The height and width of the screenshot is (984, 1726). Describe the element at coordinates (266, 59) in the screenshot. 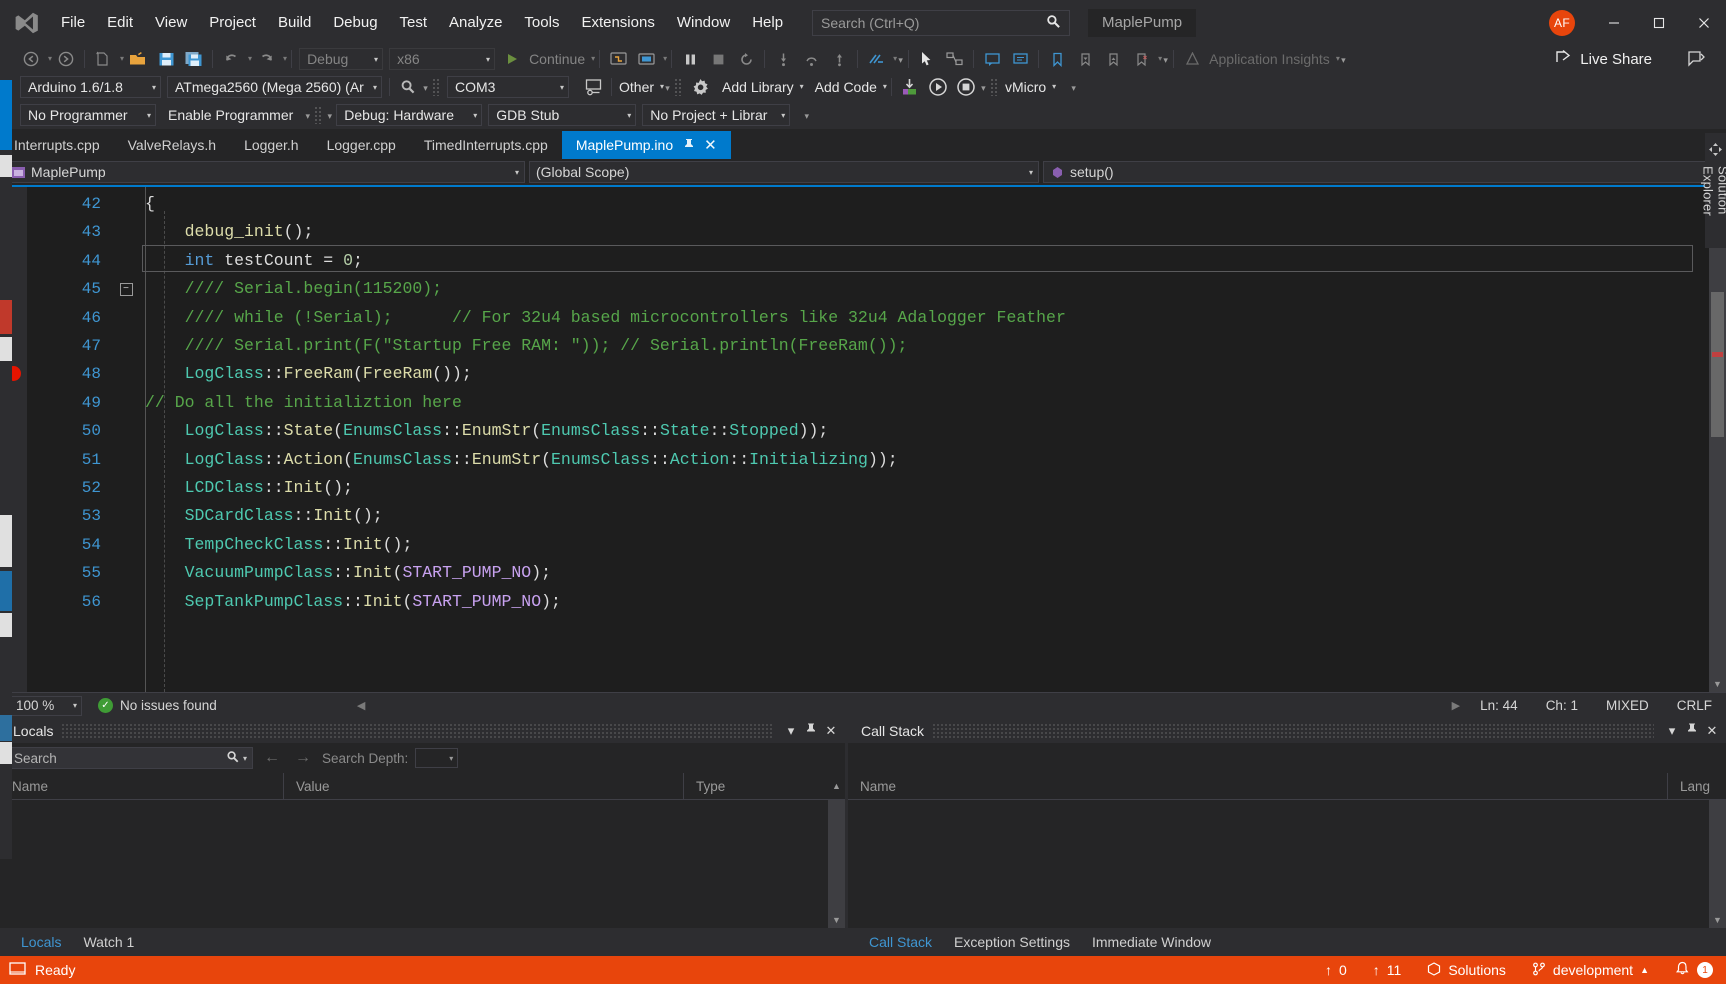

I see `redo-icon` at that location.